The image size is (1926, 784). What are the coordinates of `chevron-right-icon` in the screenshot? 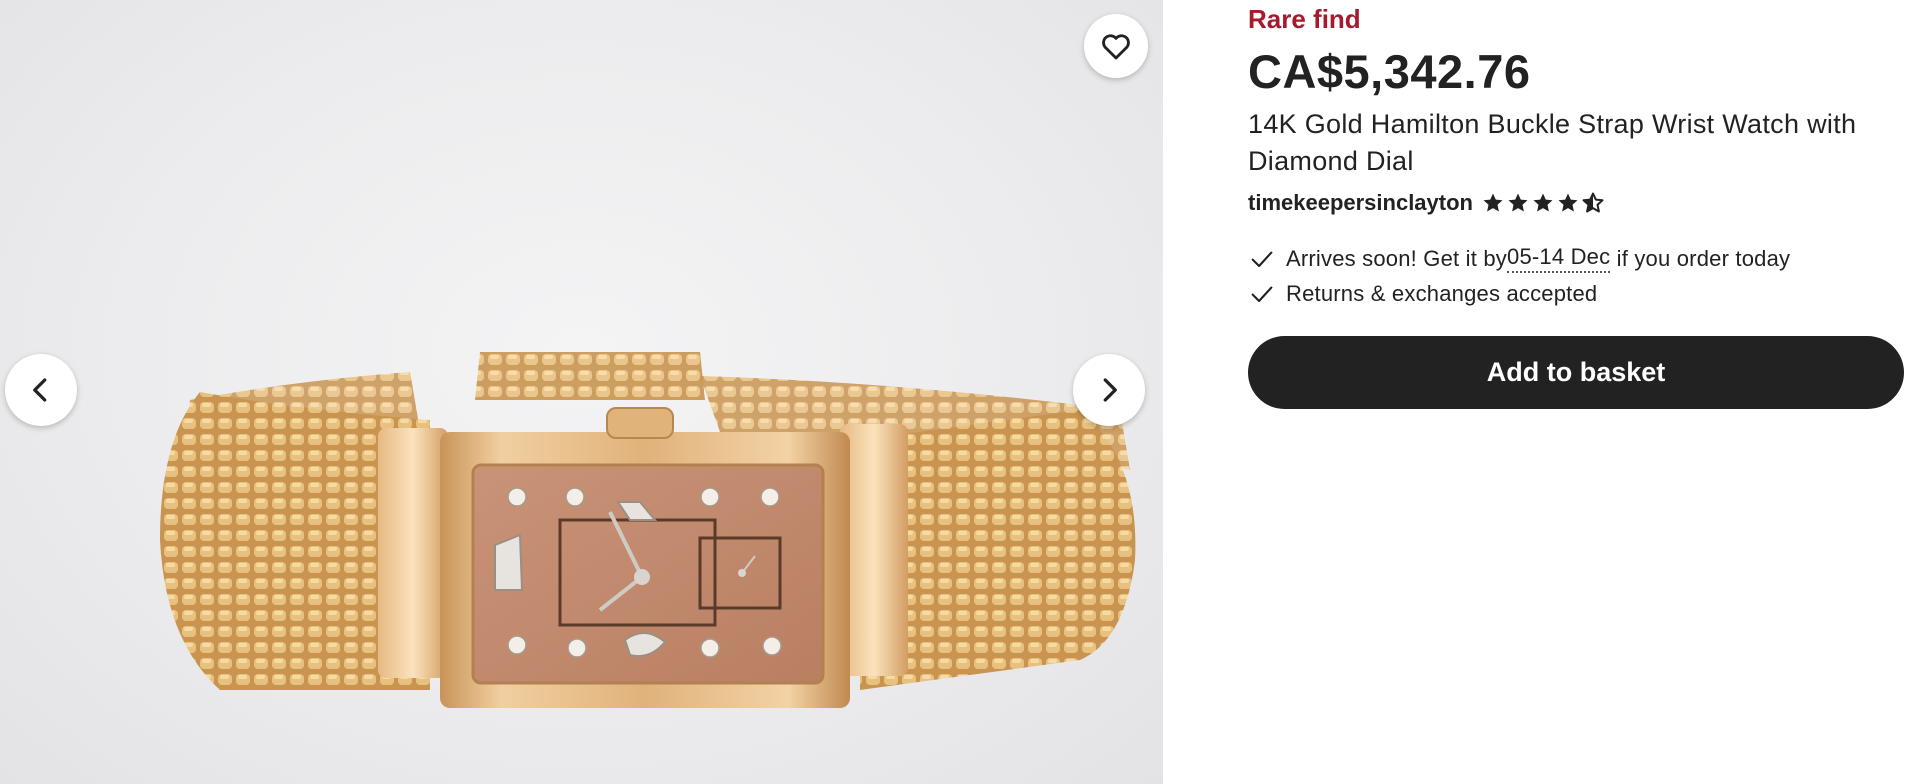 It's located at (1110, 390).